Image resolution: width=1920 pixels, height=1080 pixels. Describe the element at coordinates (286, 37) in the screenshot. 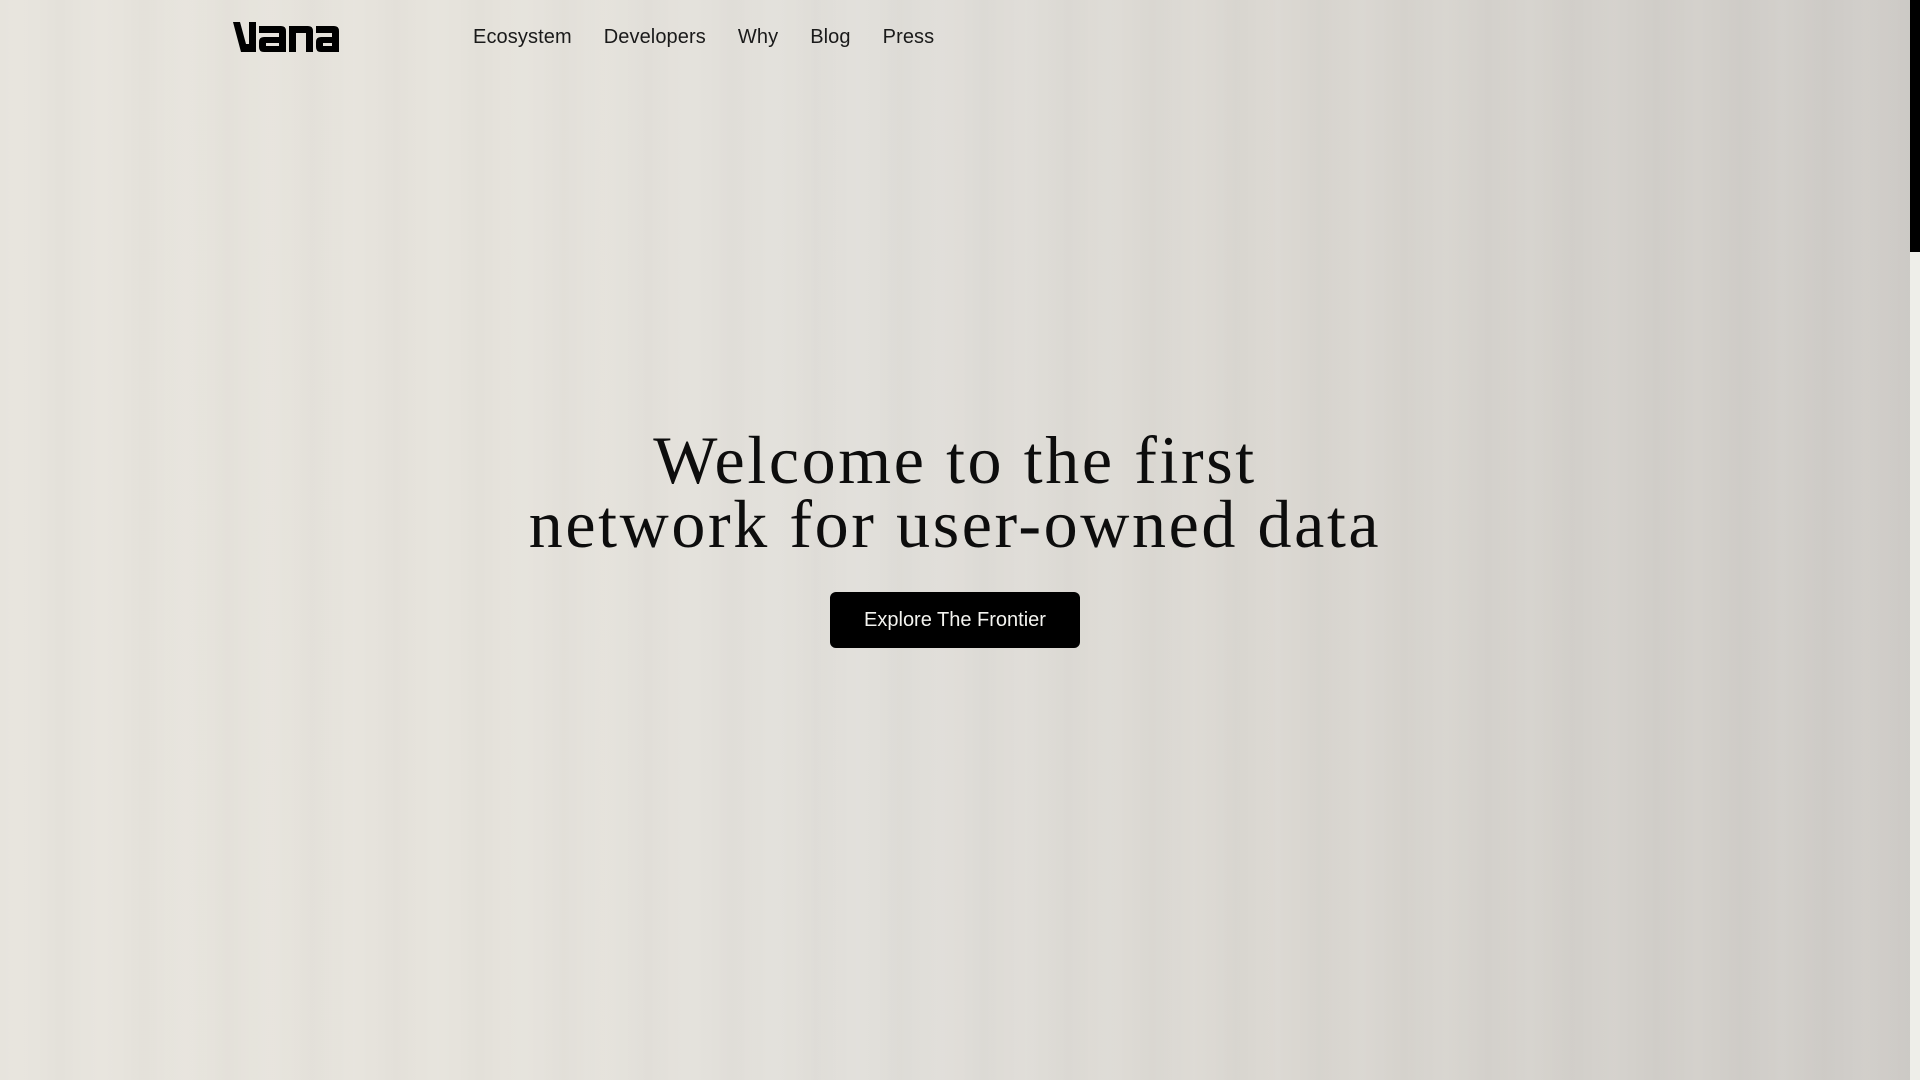

I see `vana-logo-icon` at that location.